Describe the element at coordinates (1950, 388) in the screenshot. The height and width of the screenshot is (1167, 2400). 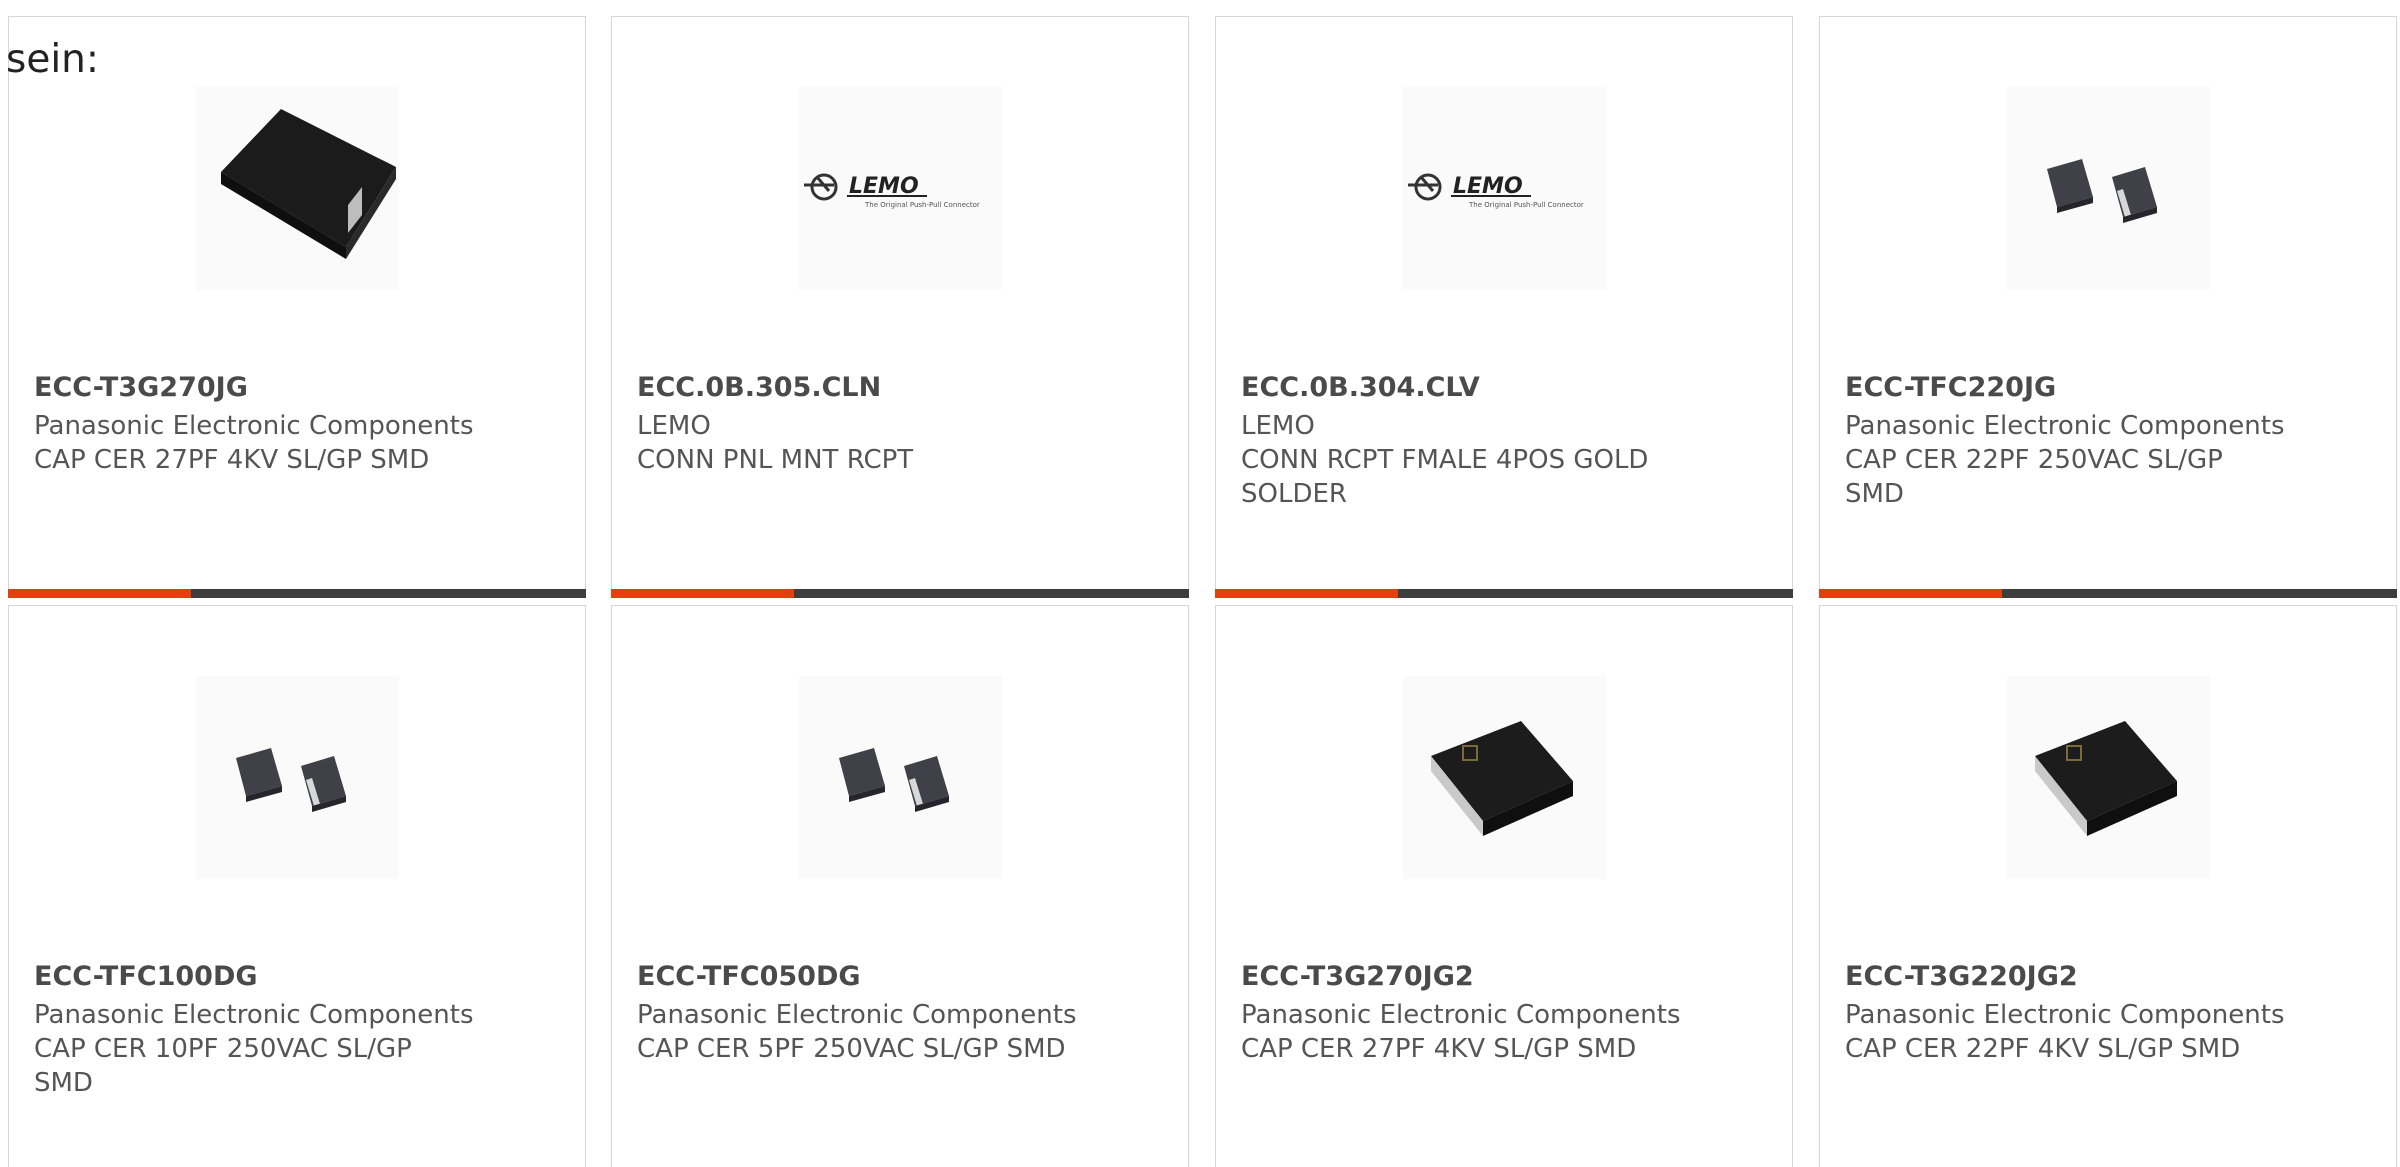
I see `part-number: ECC-TFC220JG` at that location.